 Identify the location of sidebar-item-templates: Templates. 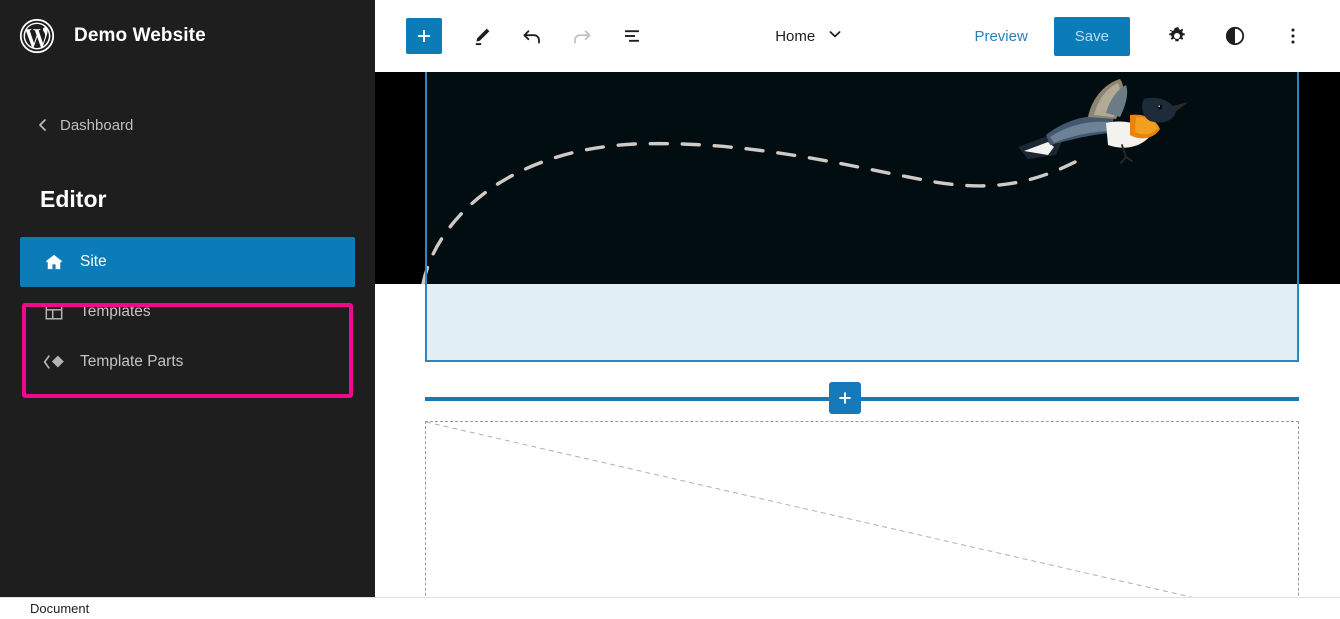
(187, 312).